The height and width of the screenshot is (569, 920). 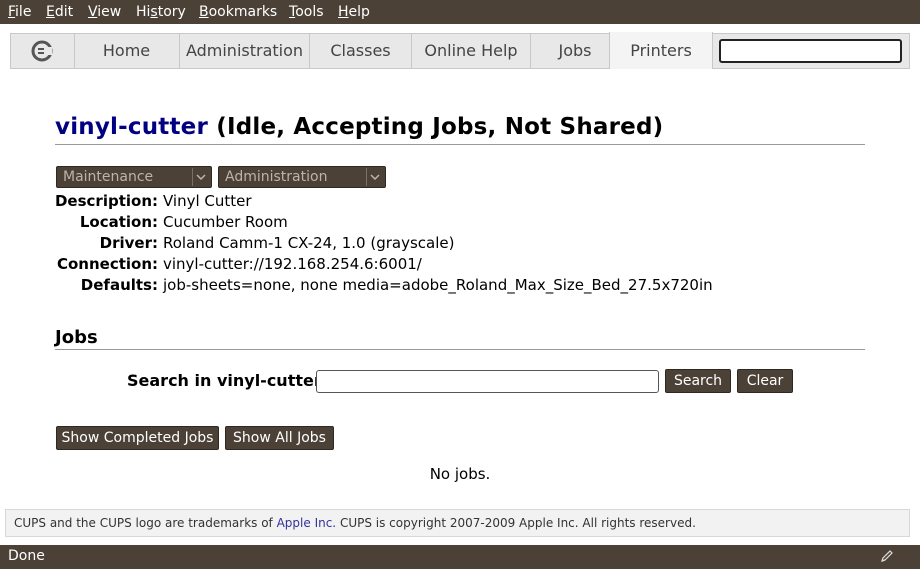 What do you see at coordinates (238, 12) in the screenshot?
I see `menu-bookmarks: Bookmarks` at bounding box center [238, 12].